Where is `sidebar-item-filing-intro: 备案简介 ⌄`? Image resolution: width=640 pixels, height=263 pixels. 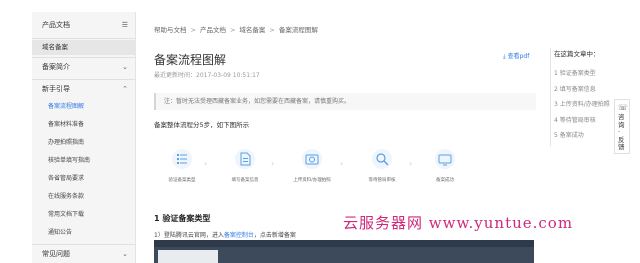 sidebar-item-filing-intro: 备案简介 ⌄ is located at coordinates (84, 67).